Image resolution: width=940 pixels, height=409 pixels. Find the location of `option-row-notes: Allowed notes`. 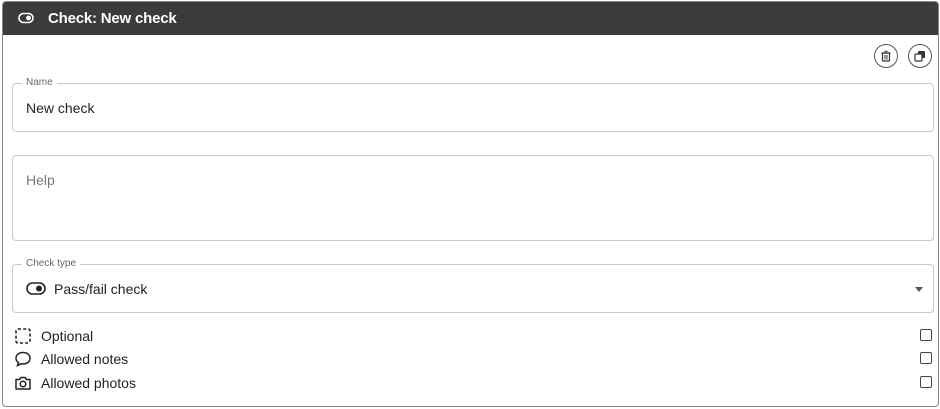

option-row-notes: Allowed notes is located at coordinates (473, 359).